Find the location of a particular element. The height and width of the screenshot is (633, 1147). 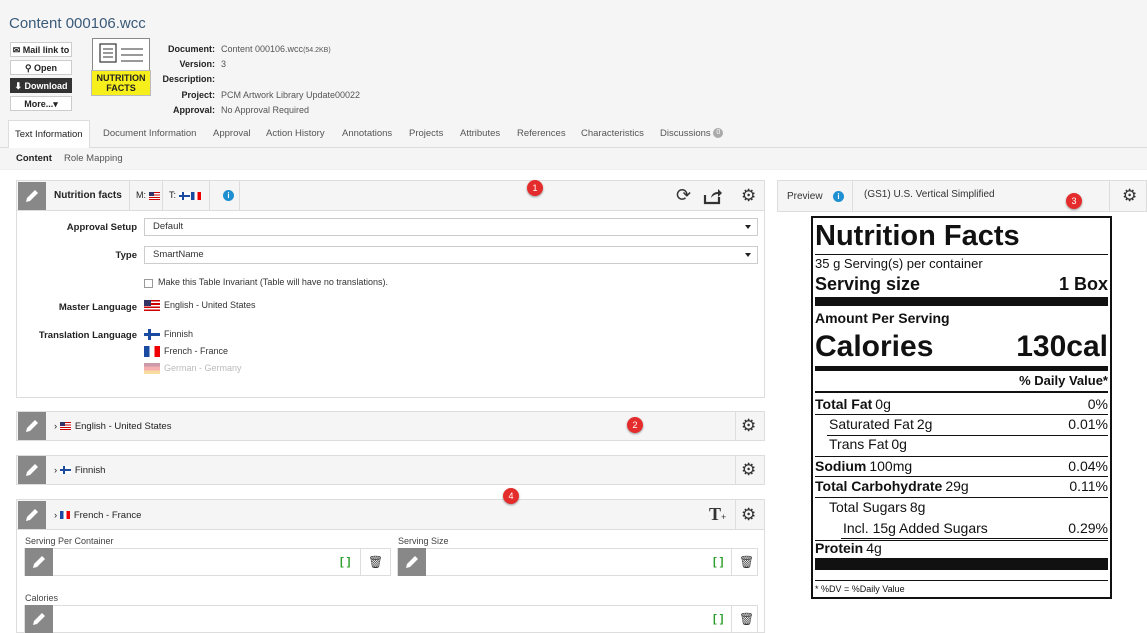

tab-document-information: Document Information is located at coordinates (149, 134).